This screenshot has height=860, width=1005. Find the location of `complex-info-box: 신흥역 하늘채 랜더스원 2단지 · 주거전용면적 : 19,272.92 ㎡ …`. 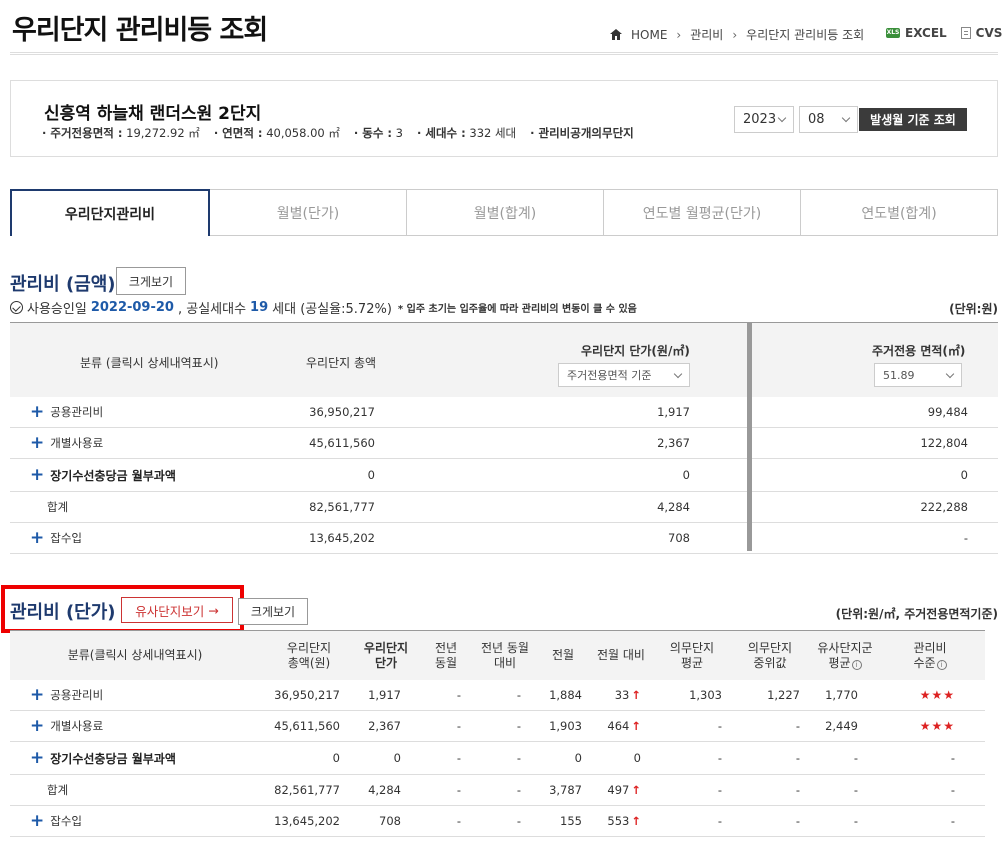

complex-info-box: 신흥역 하늘채 랜더스원 2단지 · 주거전용면적 : 19,272.92 ㎡ … is located at coordinates (504, 118).